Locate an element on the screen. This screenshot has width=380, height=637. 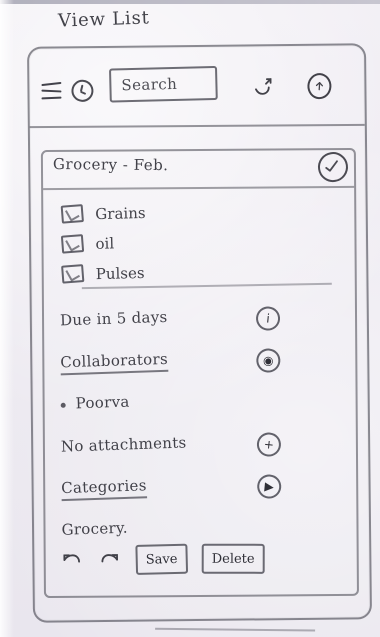
redo-icon is located at coordinates (110, 560).